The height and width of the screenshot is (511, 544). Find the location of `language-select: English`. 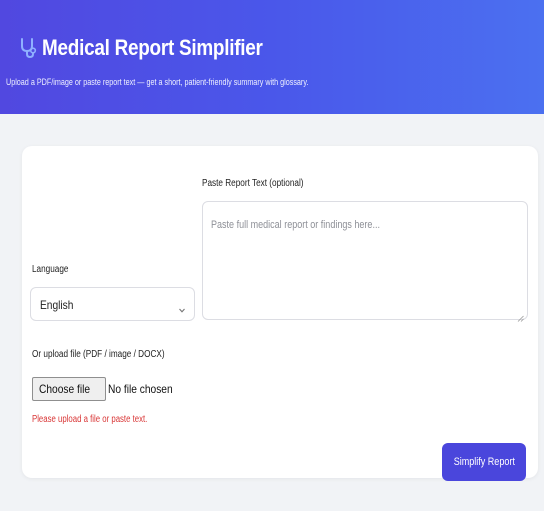

language-select: English is located at coordinates (112, 304).